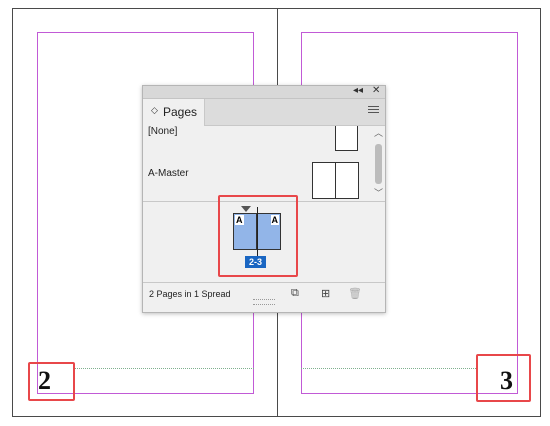  Describe the element at coordinates (355, 293) in the screenshot. I see `delete-page-icon: 🗑` at that location.